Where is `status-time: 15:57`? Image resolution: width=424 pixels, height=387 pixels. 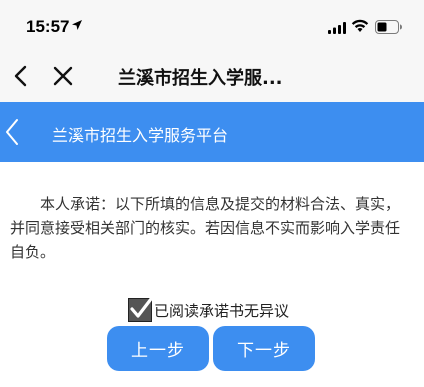 status-time: 15:57 is located at coordinates (48, 26).